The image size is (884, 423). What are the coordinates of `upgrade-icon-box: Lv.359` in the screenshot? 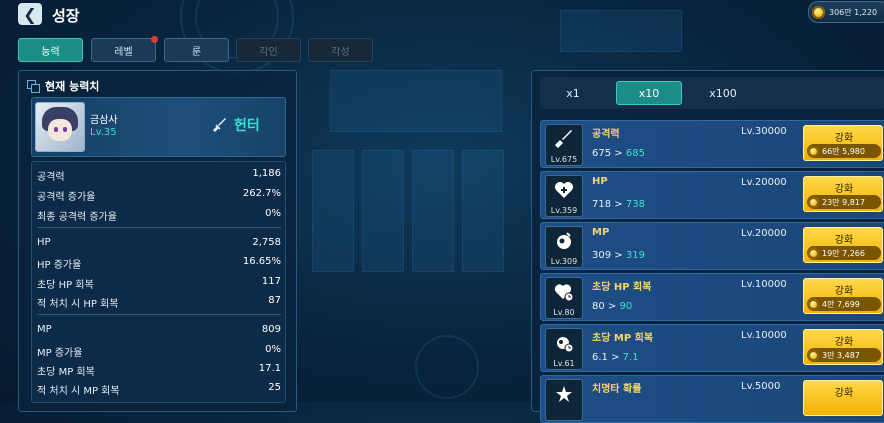 It's located at (564, 196).